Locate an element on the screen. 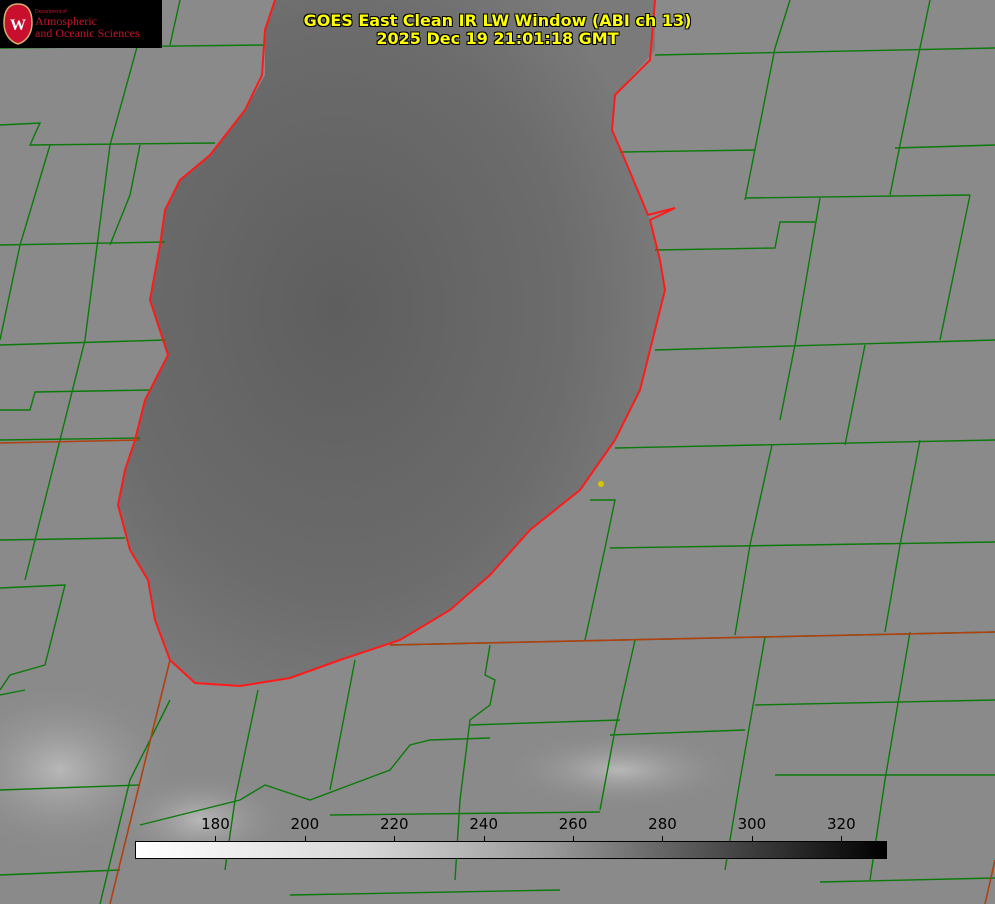 This screenshot has width=995, height=904. colorbar-tick-label: 260 is located at coordinates (573, 824).